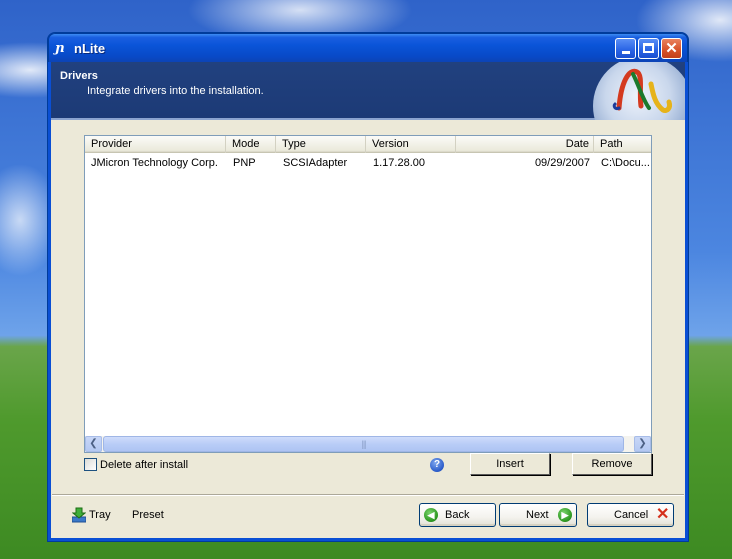 This screenshot has height=559, width=732. What do you see at coordinates (321, 144) in the screenshot?
I see `column-header-type: Type` at bounding box center [321, 144].